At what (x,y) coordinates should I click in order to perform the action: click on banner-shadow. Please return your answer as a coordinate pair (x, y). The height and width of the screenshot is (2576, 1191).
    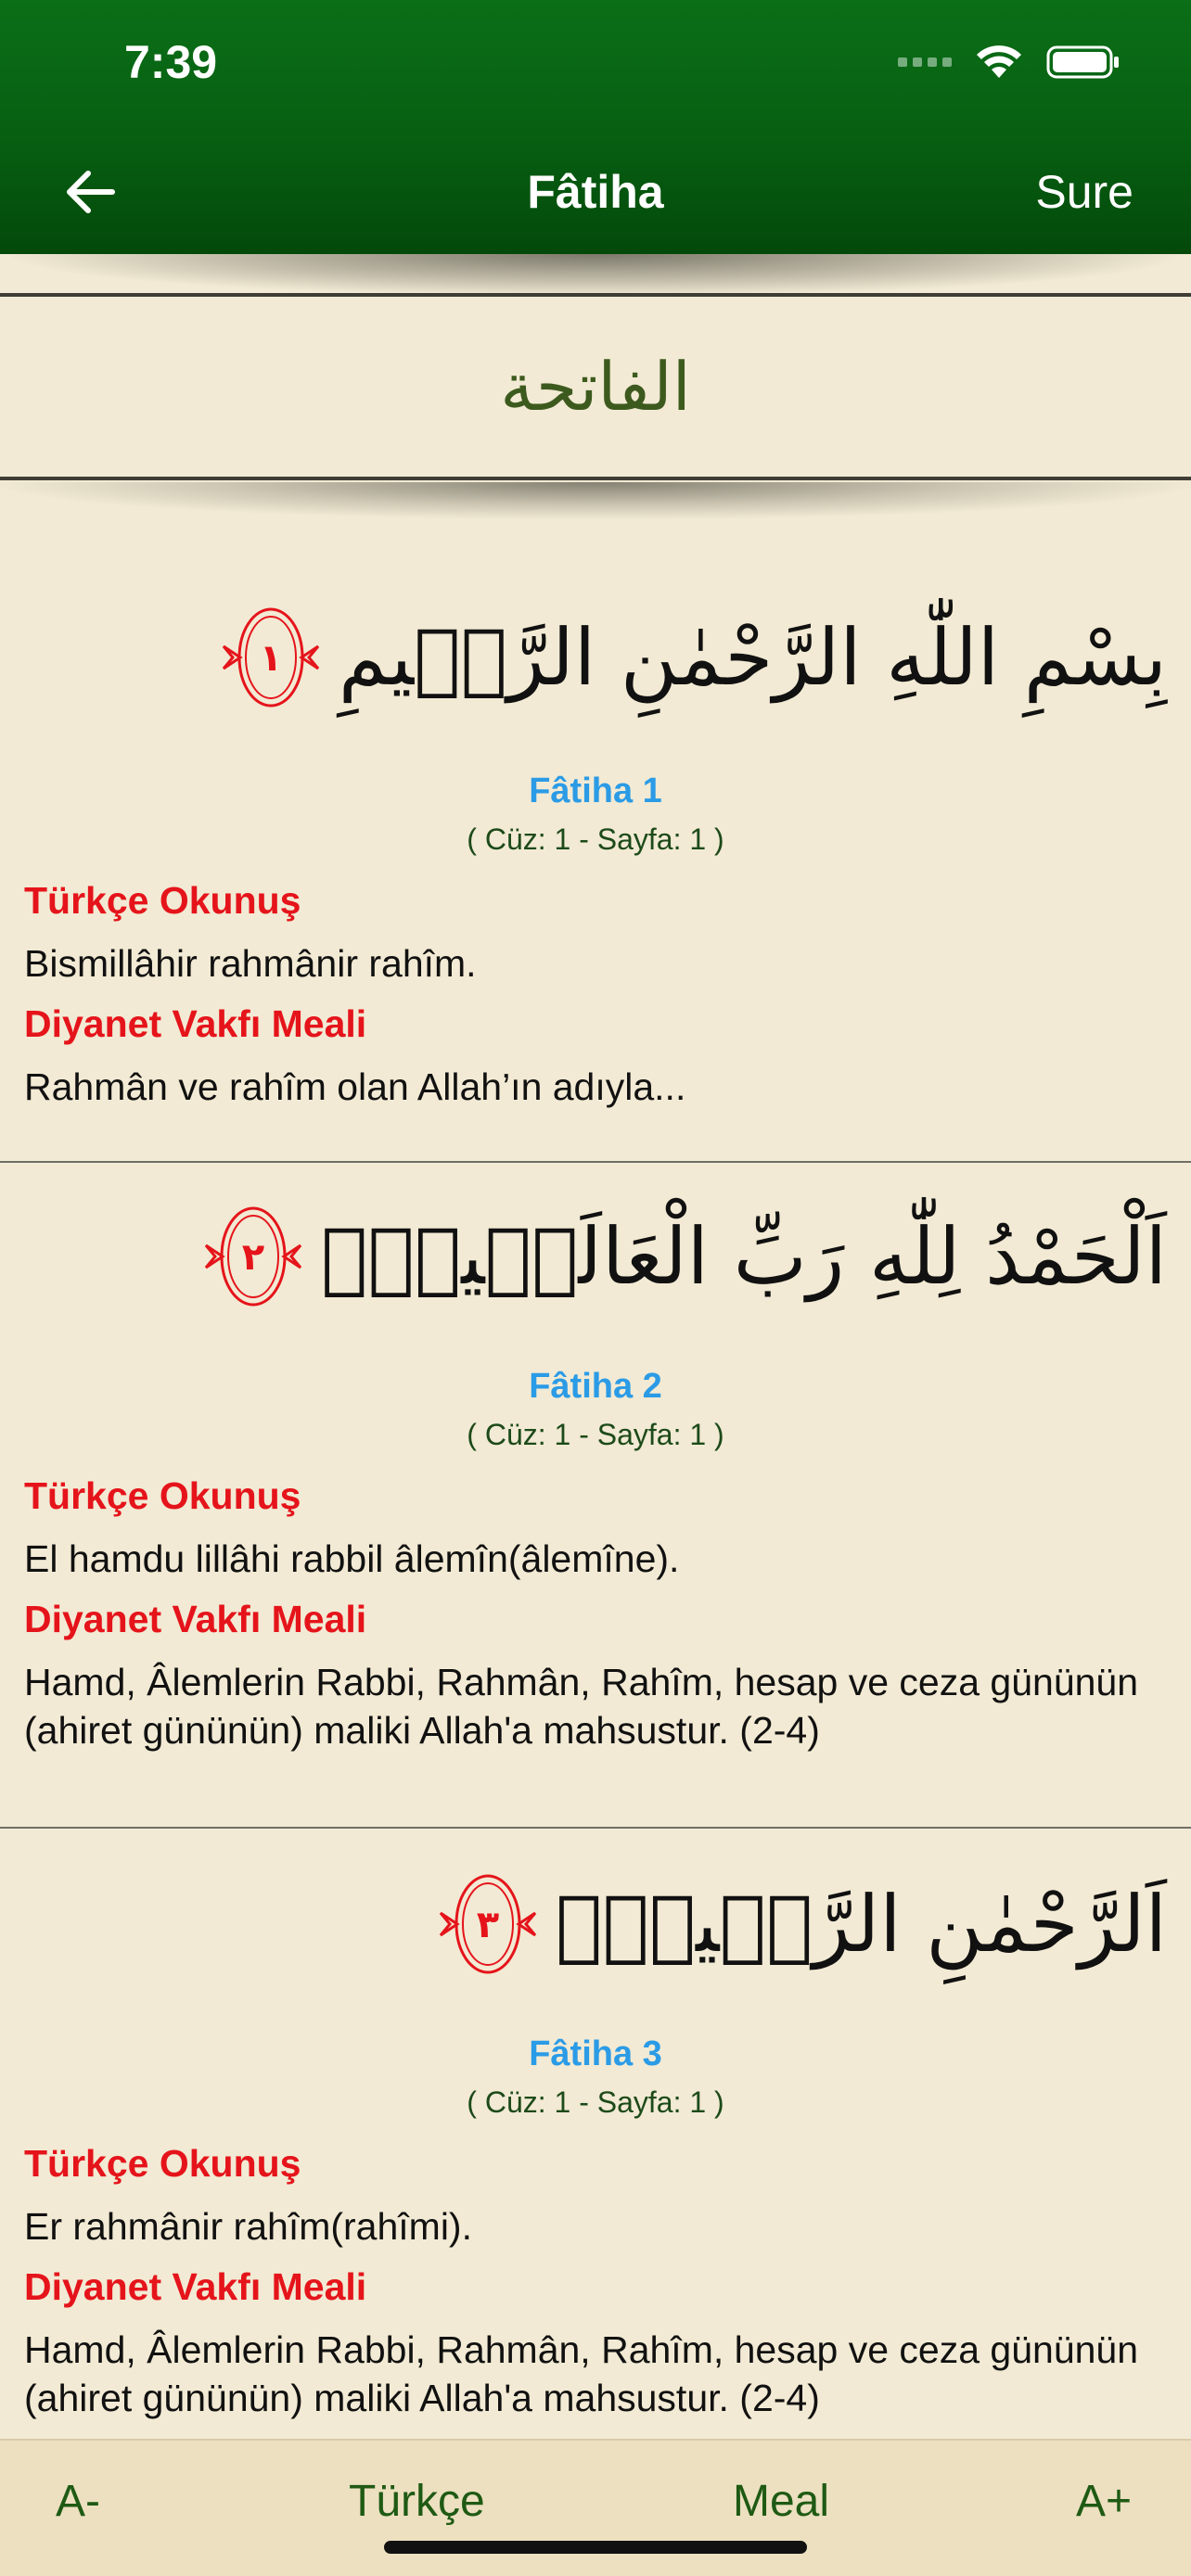
    Looking at the image, I should click on (595, 276).